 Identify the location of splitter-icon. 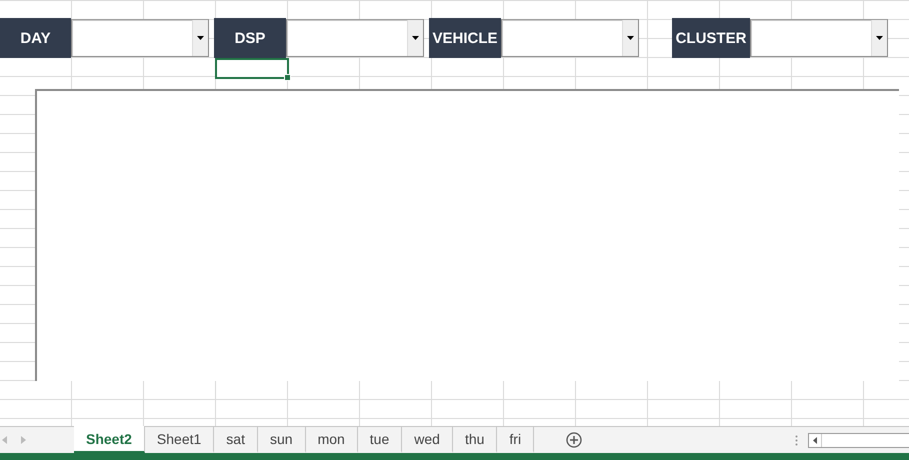
(796, 440).